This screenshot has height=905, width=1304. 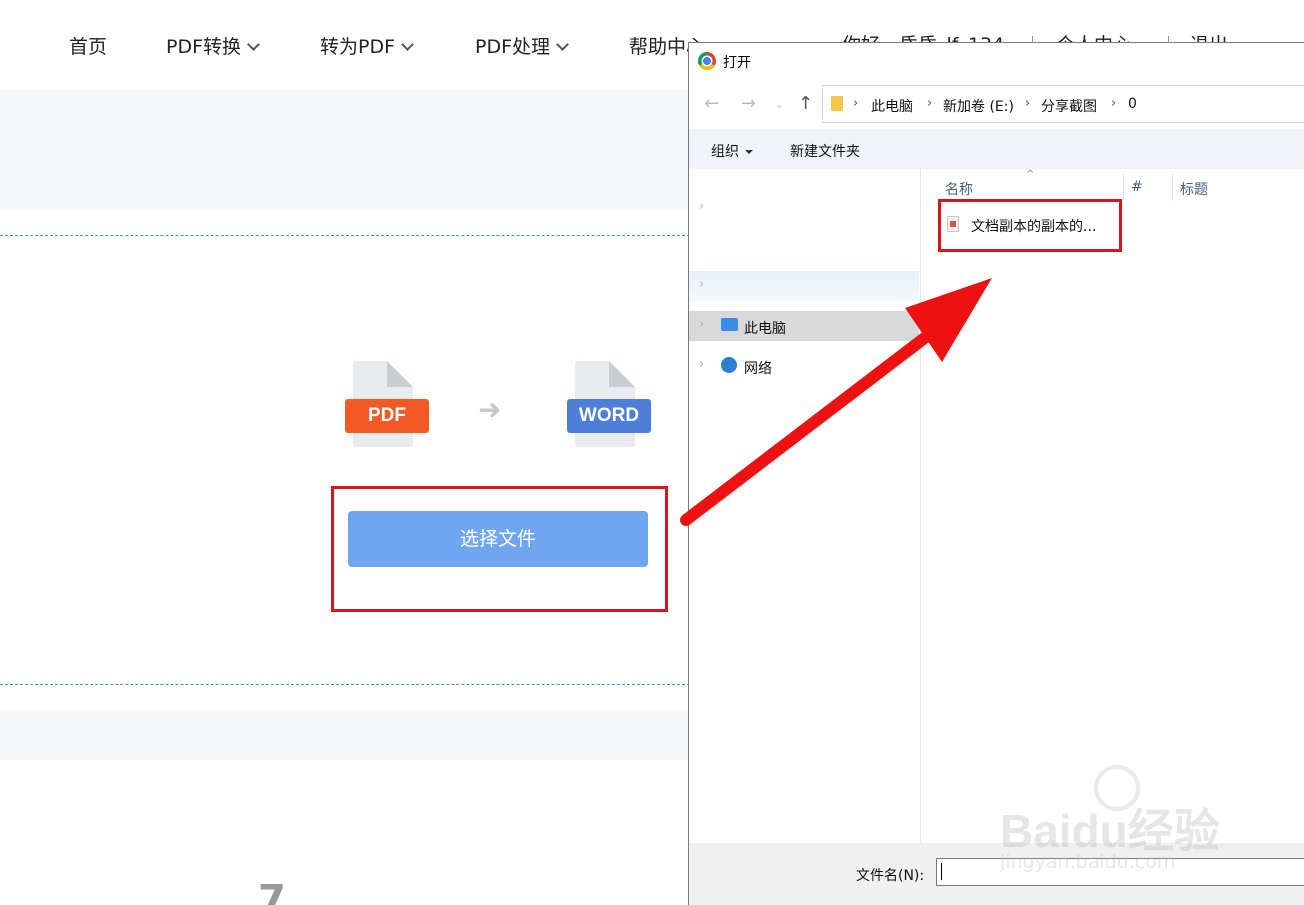 What do you see at coordinates (622, 374) in the screenshot?
I see `word-page-fold` at bounding box center [622, 374].